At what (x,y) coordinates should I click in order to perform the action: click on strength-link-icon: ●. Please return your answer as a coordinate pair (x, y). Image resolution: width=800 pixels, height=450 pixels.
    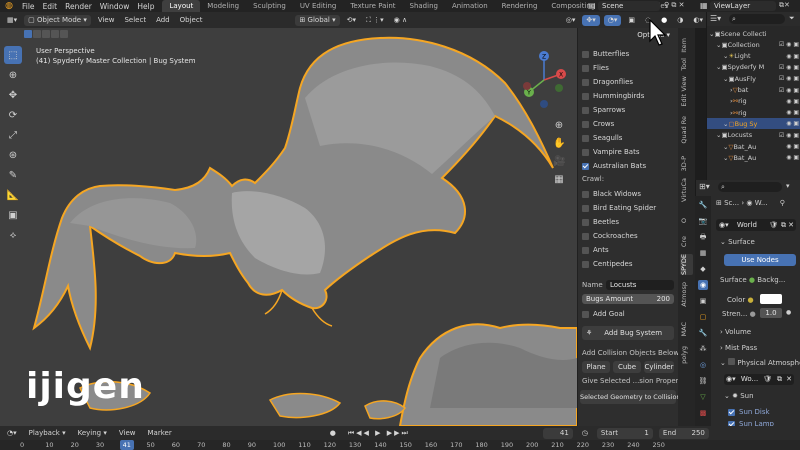
    Looking at the image, I should click on (788, 312).